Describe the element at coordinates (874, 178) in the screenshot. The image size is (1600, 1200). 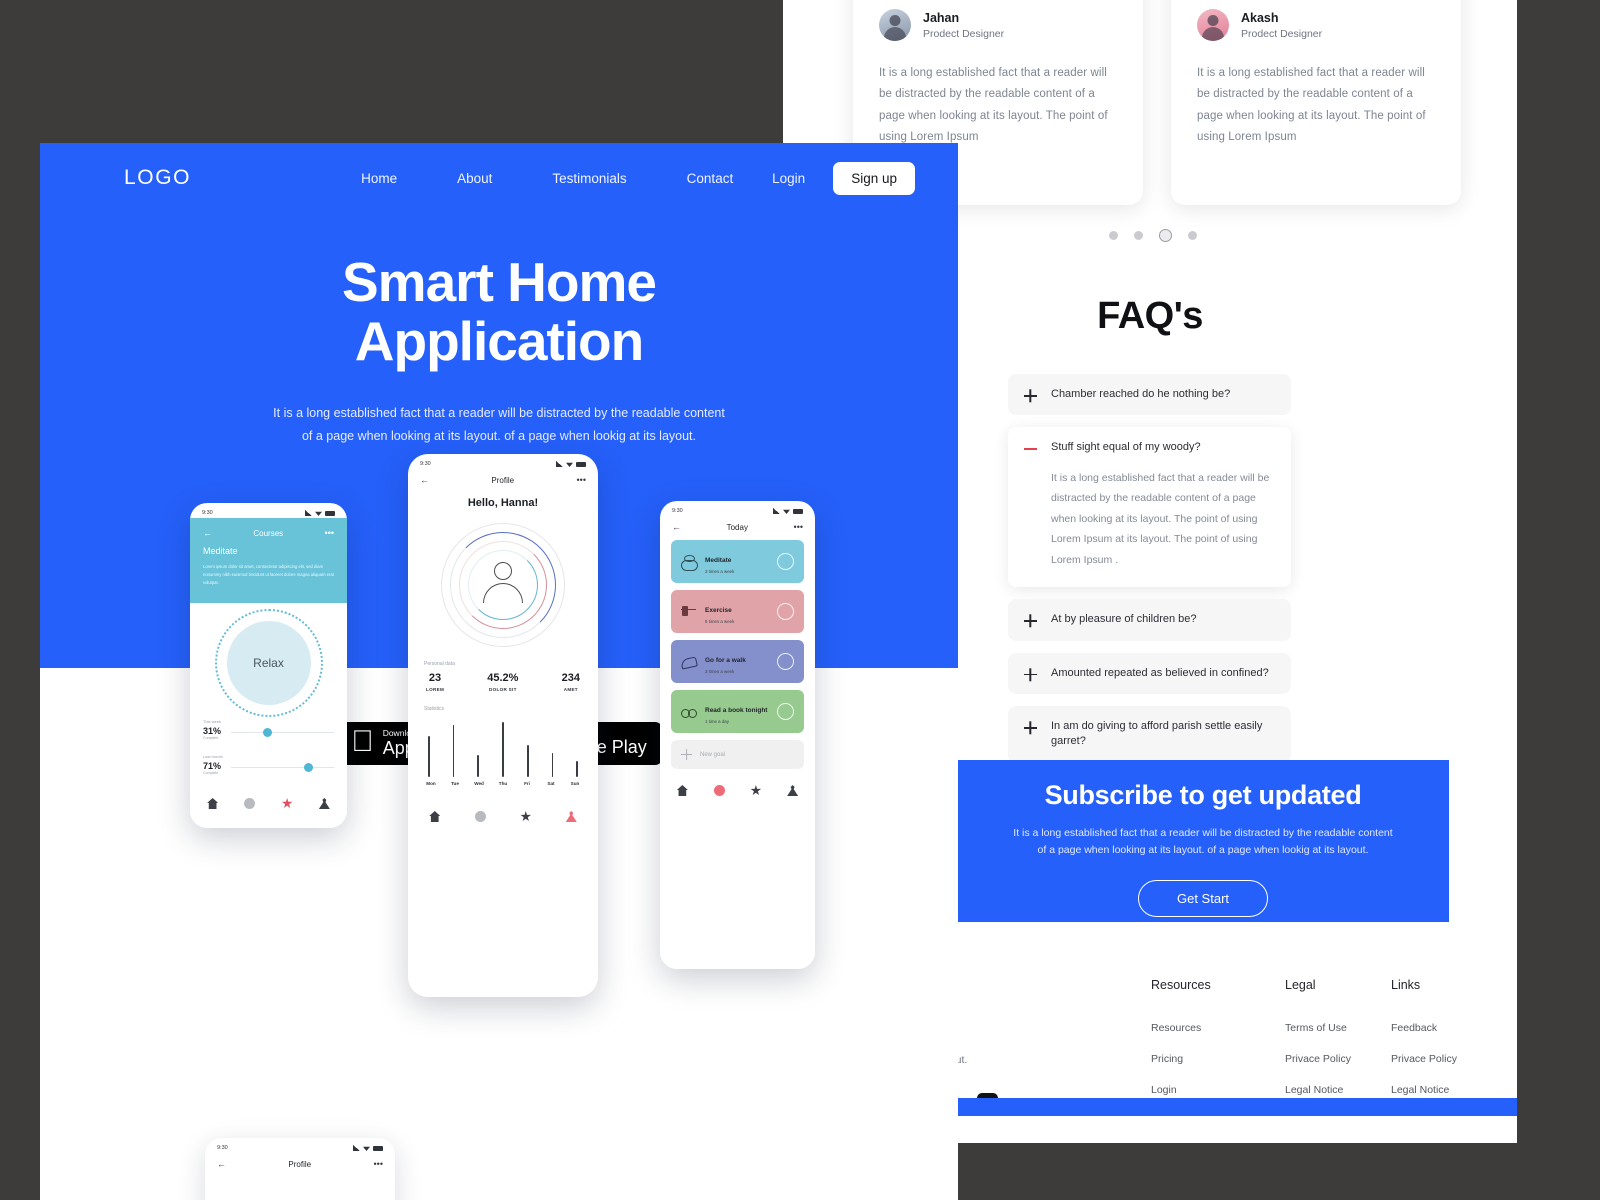
I see `signup-button: Sign up` at that location.